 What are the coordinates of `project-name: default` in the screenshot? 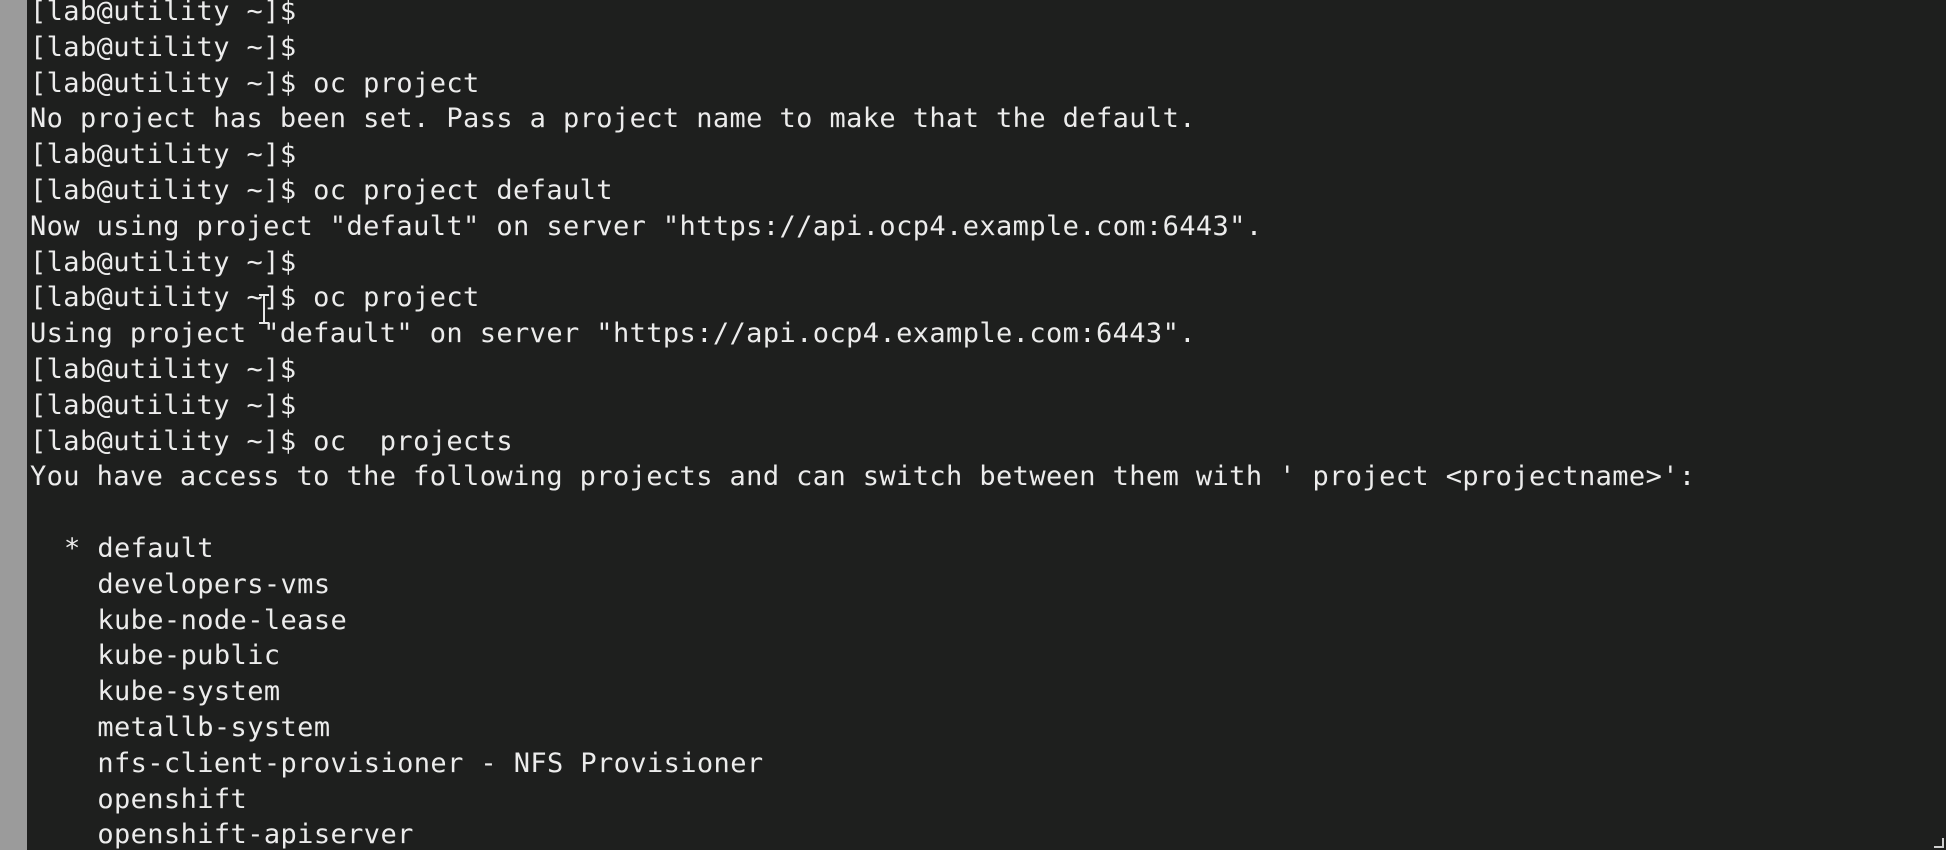 It's located at (155, 548).